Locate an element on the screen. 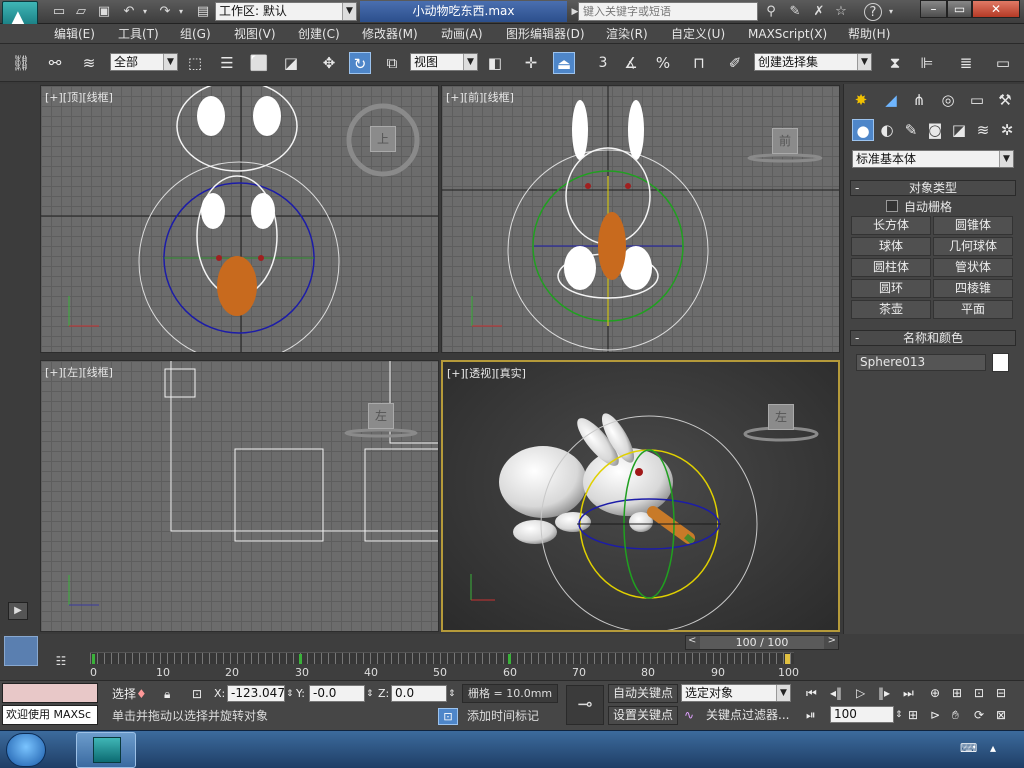 The image size is (1024, 768). zoom-all-icon: ⊞ is located at coordinates (957, 693).